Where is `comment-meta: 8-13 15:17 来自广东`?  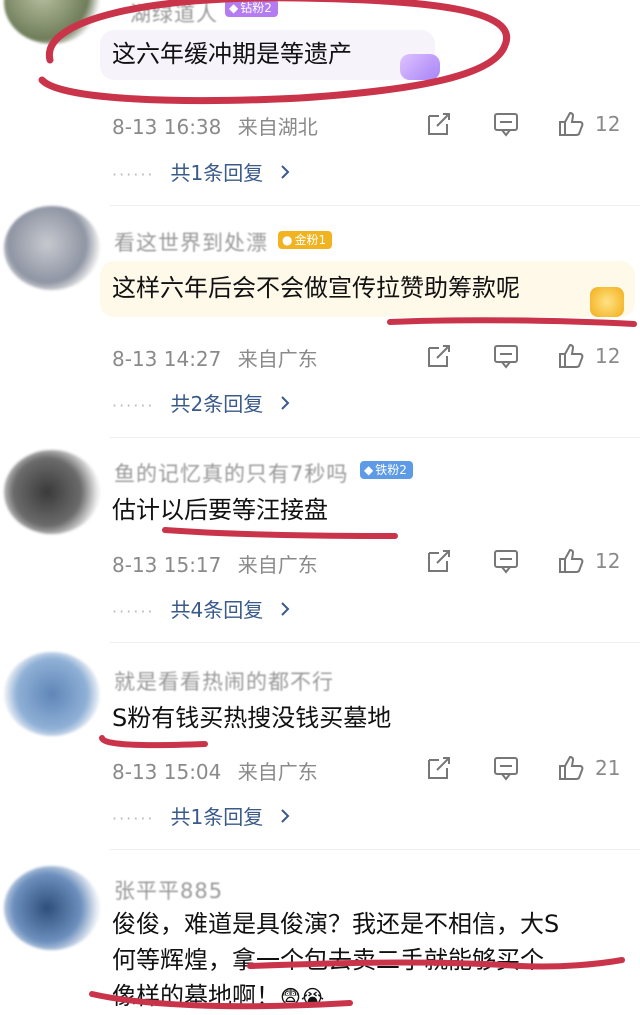
comment-meta: 8-13 15:17 来自广东 is located at coordinates (215, 563).